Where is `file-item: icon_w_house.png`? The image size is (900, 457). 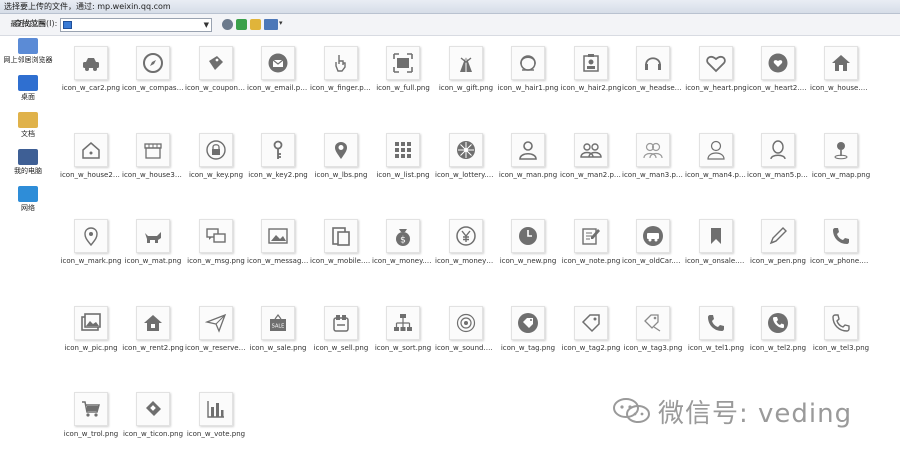
file-item: icon_w_house.png is located at coordinates (841, 66).